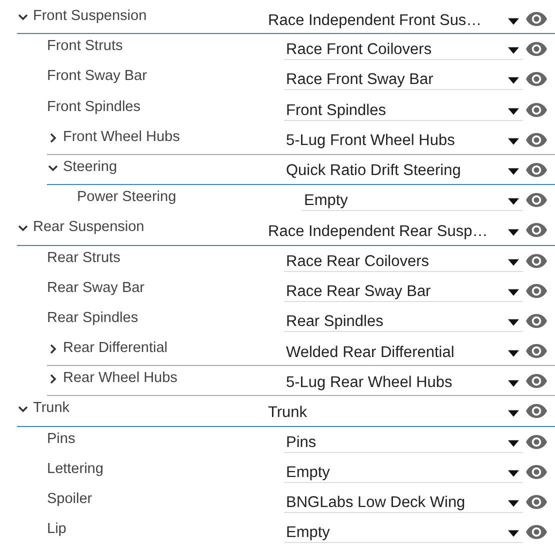  I want to click on part-dropdown: Race Front Sway Bar, so click(403, 78).